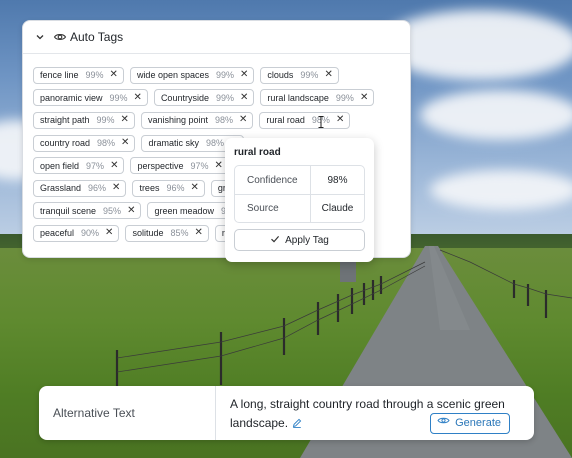 This screenshot has width=572, height=458. I want to click on tag-chip: vanishing point 98% ✕, so click(197, 120).